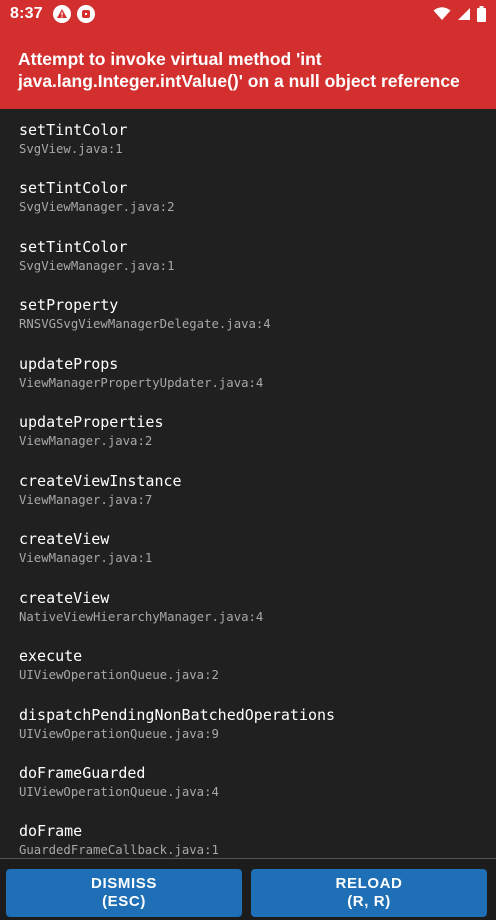  What do you see at coordinates (141, 383) in the screenshot?
I see `frame-file: ViewManagerPropertyUpdater.java:4` at bounding box center [141, 383].